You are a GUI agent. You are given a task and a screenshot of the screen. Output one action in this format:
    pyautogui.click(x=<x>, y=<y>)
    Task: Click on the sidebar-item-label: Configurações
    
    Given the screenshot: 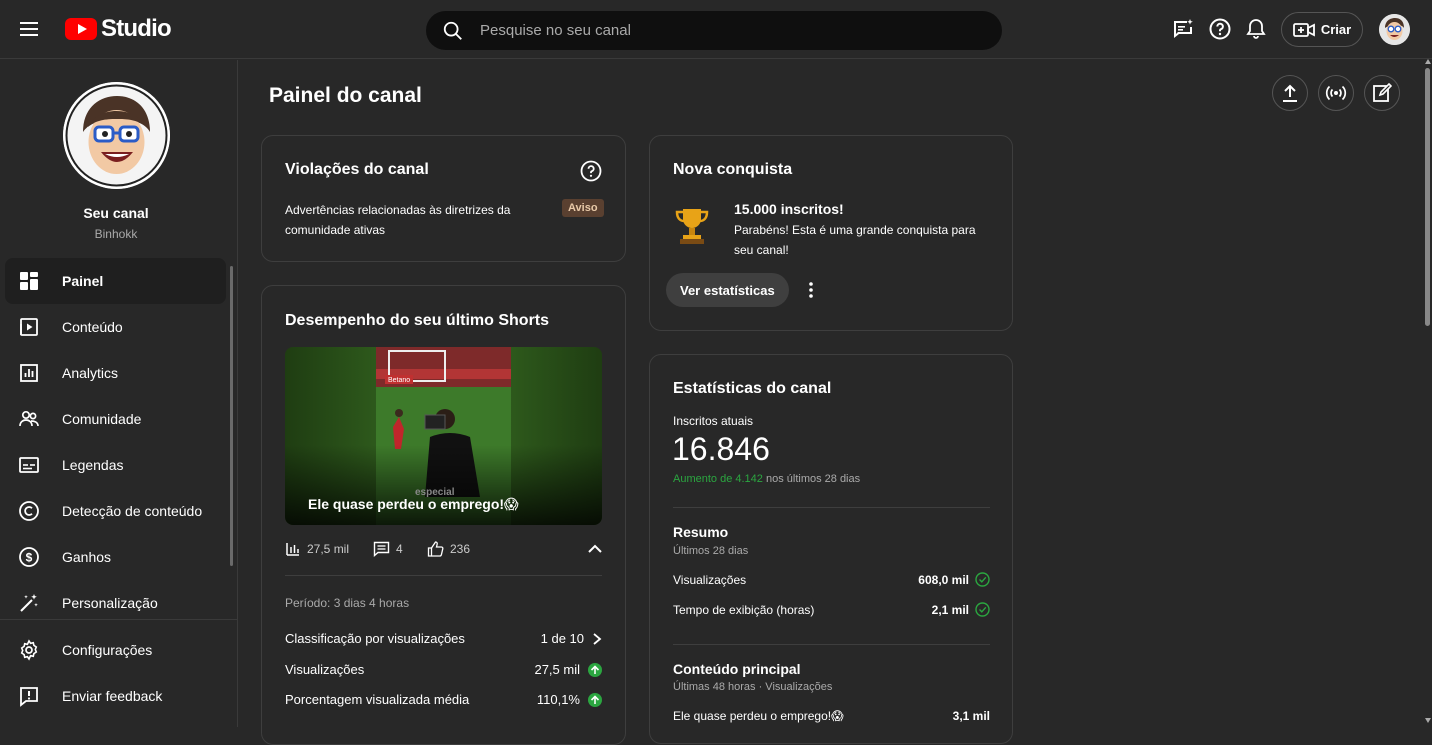 What is the action you would take?
    pyautogui.click(x=107, y=650)
    